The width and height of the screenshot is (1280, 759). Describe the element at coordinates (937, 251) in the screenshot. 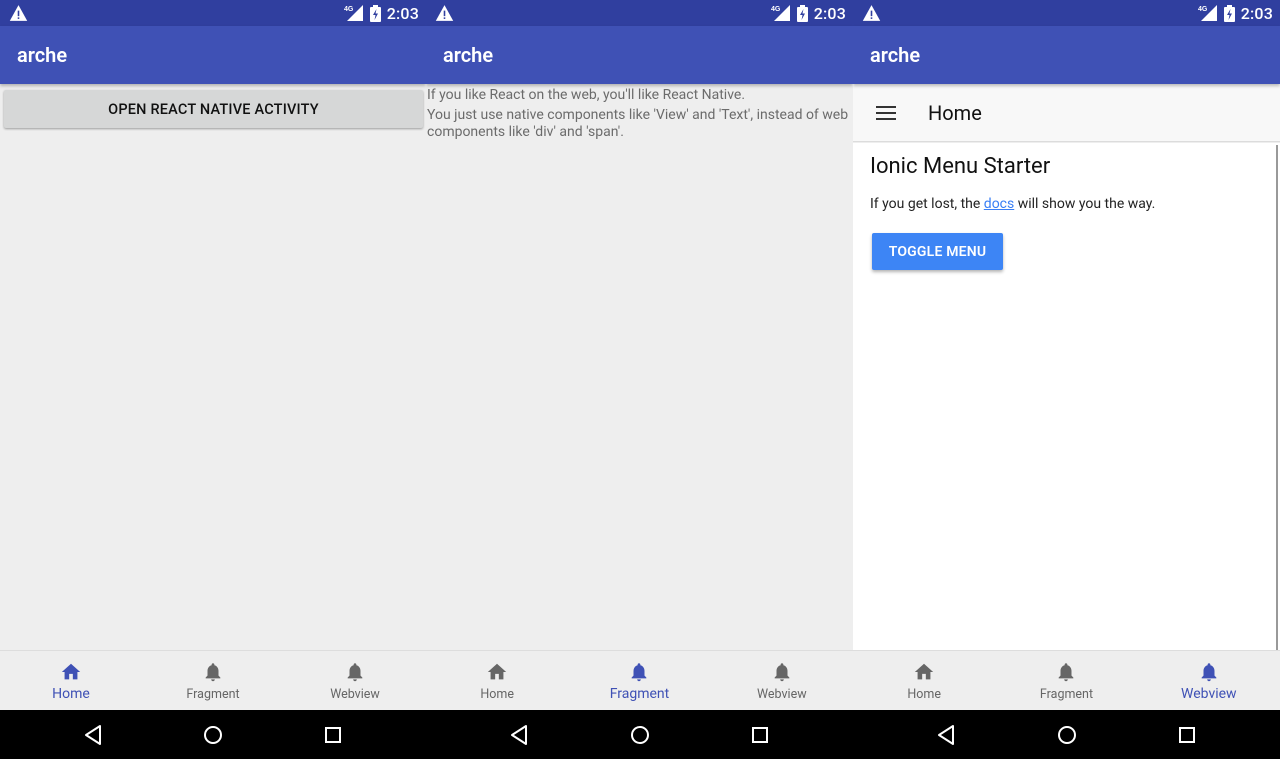

I see `toggle-menu-button: TOGGLE MENU` at that location.